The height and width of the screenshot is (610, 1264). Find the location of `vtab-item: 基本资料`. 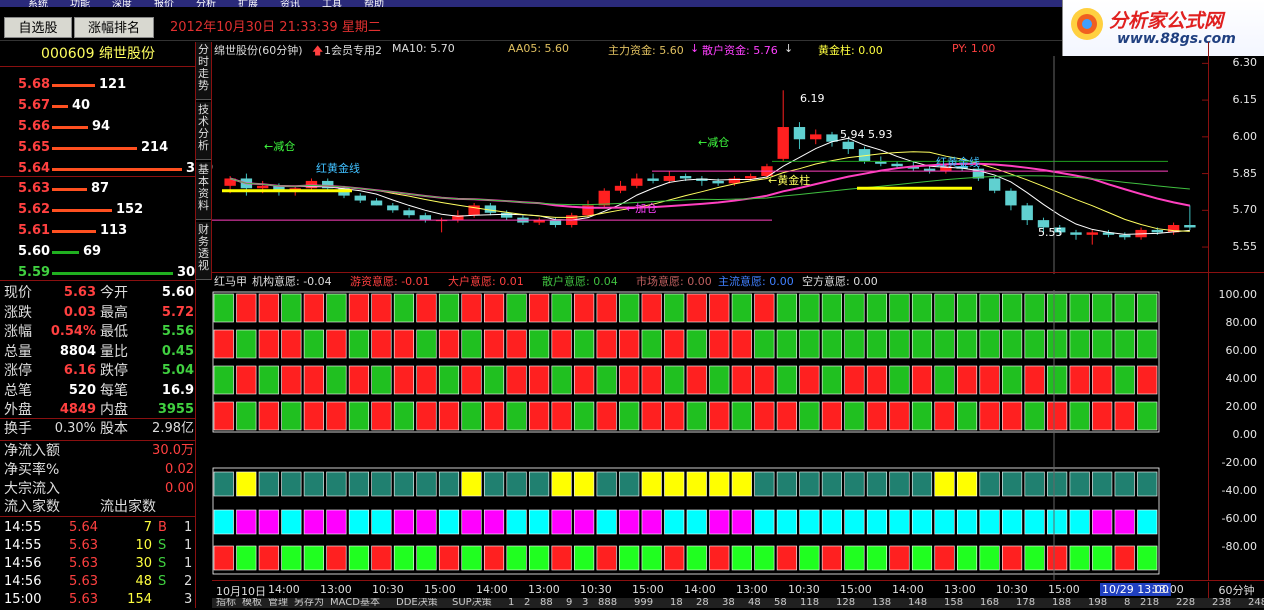

vtab-item: 基本资料 is located at coordinates (203, 191).